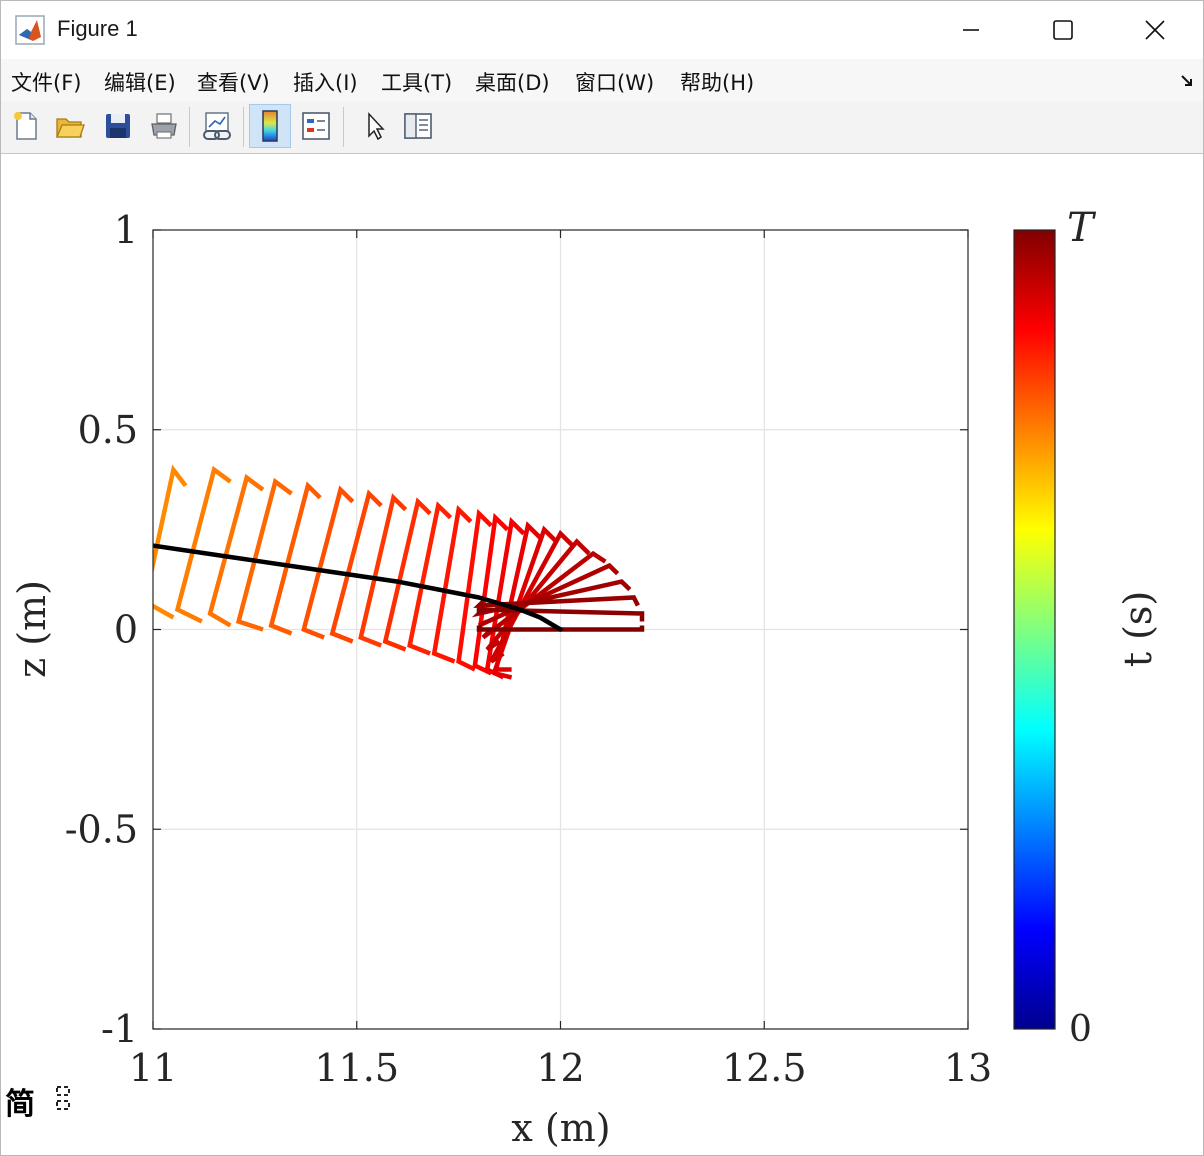  What do you see at coordinates (560, 1068) in the screenshot?
I see `x-tick-label: 12` at bounding box center [560, 1068].